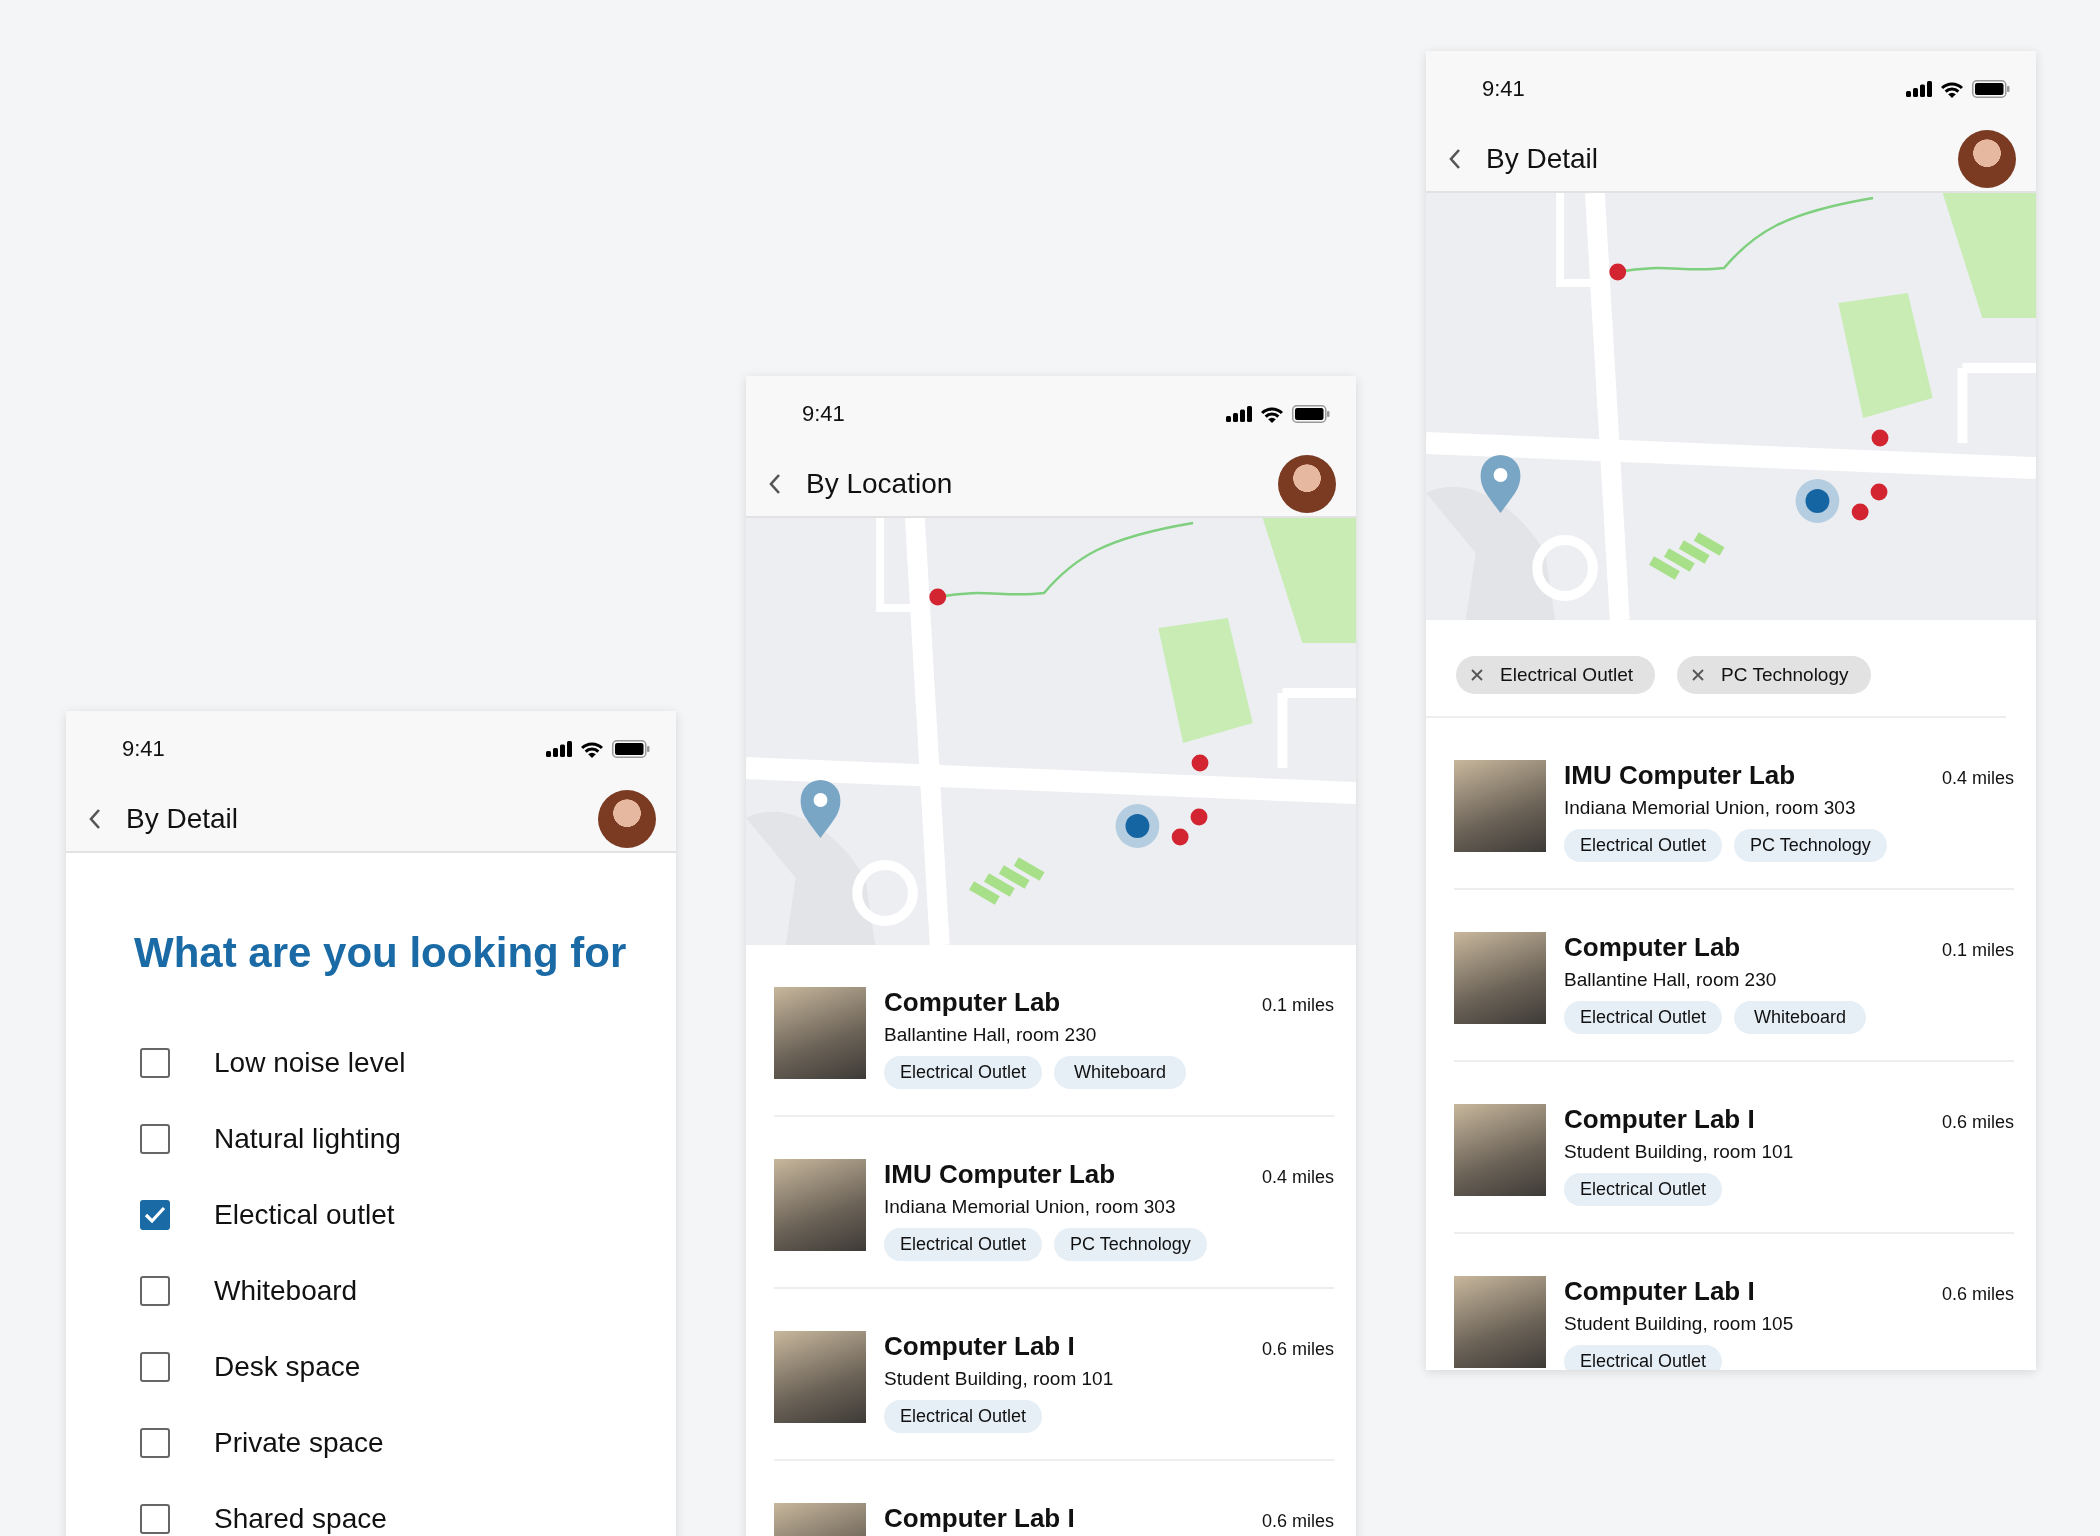 The height and width of the screenshot is (1536, 2100). I want to click on filter-chip: Electrical Outlet, so click(1556, 675).